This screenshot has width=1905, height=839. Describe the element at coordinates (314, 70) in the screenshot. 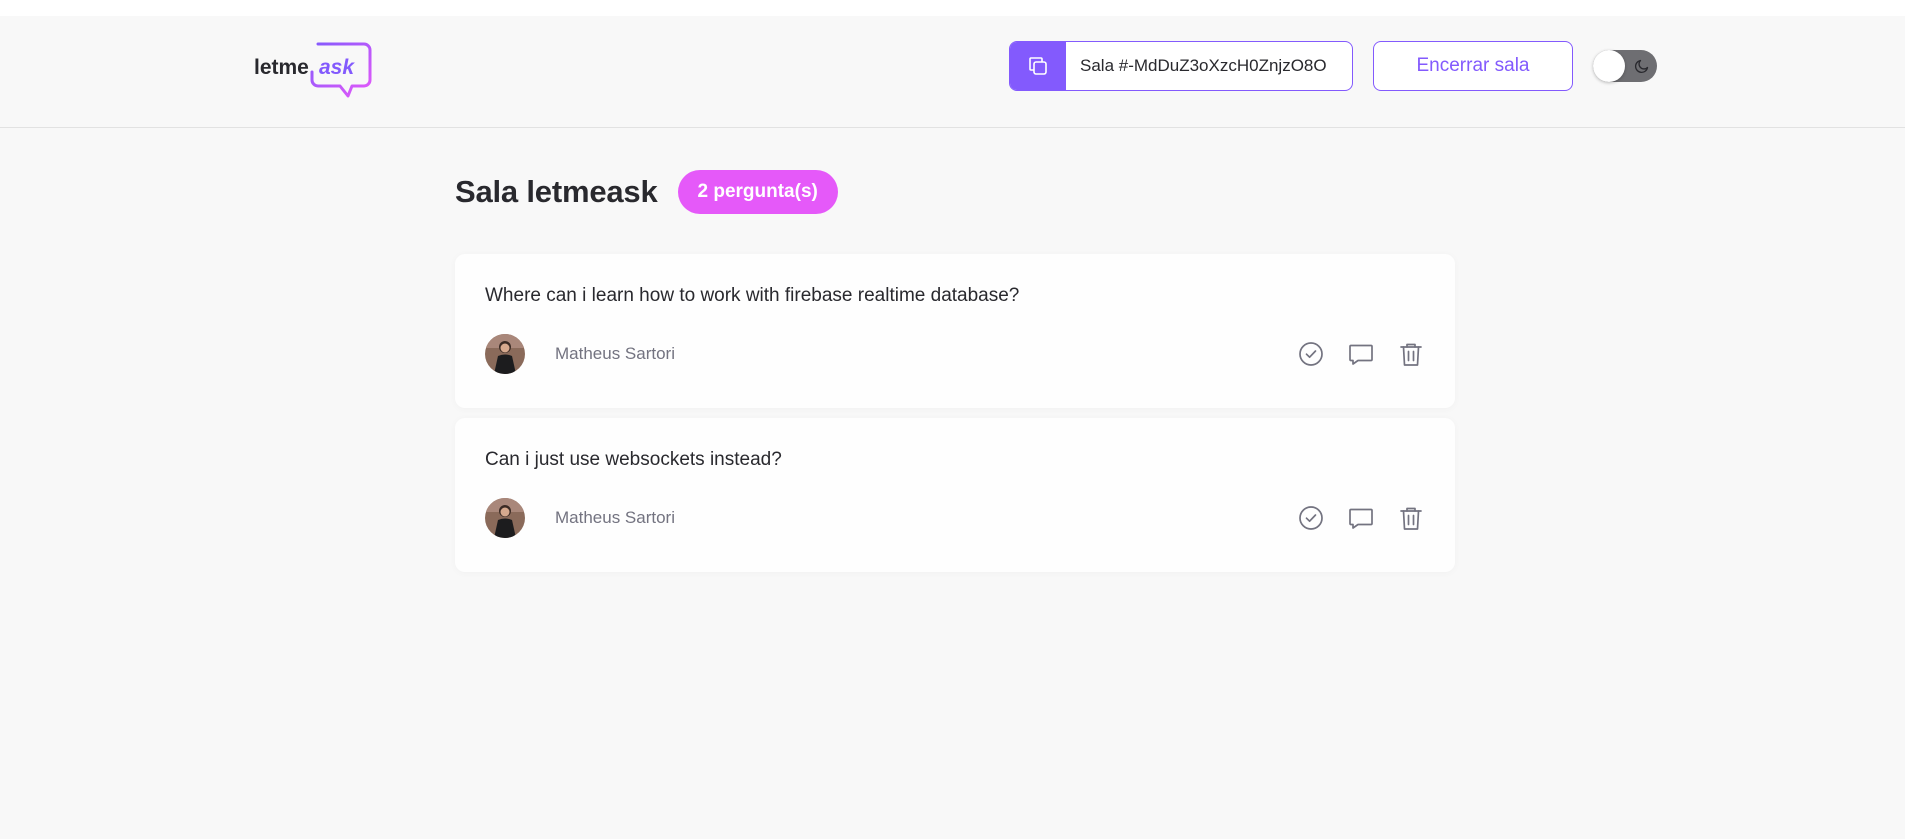

I see `letmeask-logo: letme ask` at that location.